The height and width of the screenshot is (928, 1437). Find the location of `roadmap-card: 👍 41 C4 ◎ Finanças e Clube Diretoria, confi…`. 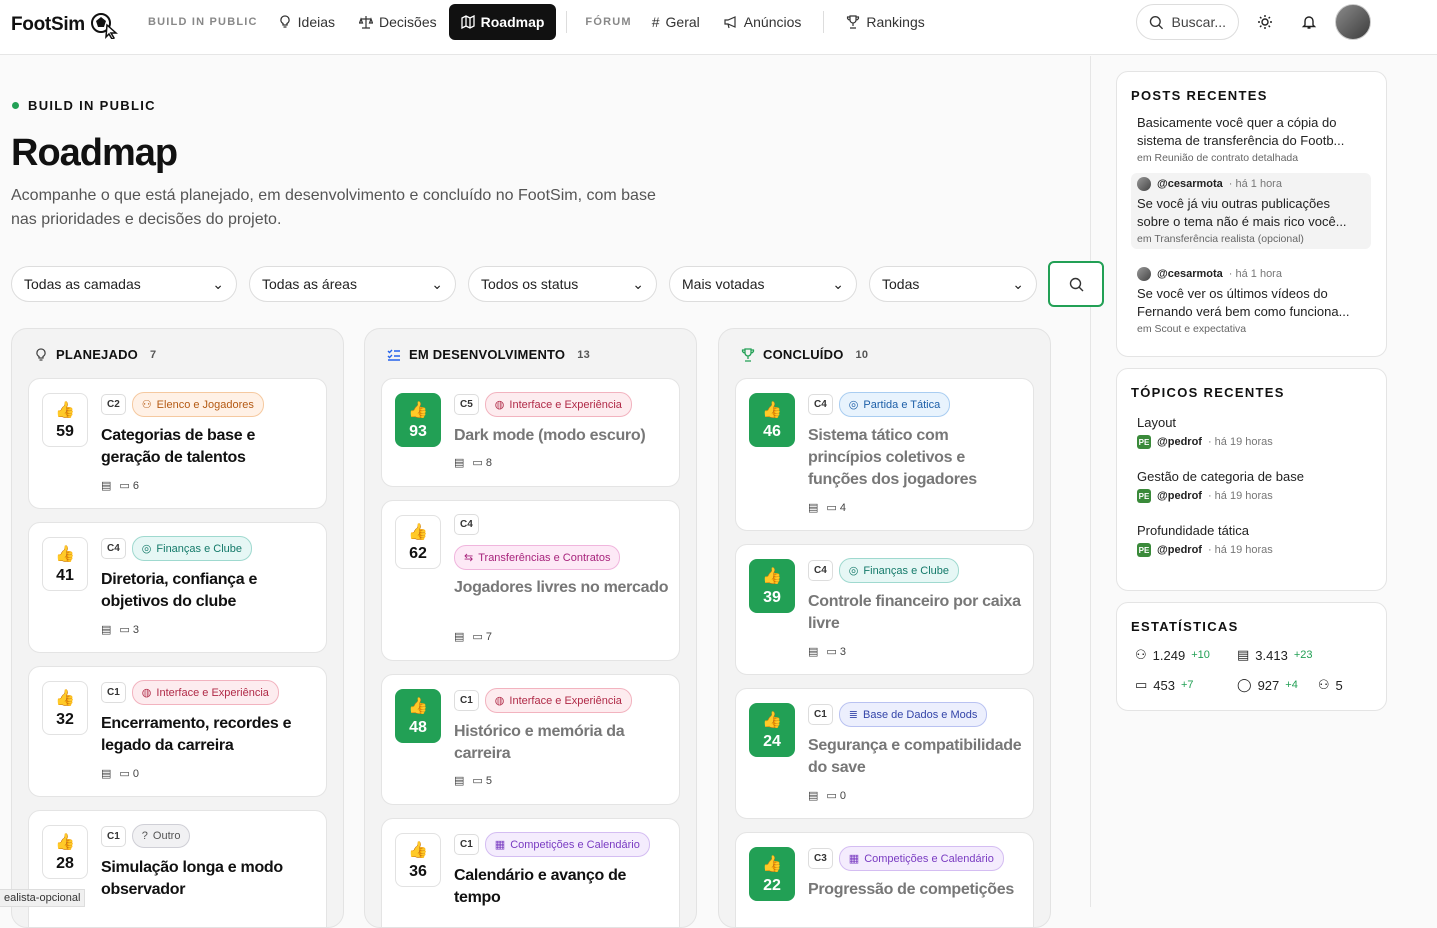

roadmap-card: 👍 41 C4 ◎ Finanças e Clube Diretoria, confi… is located at coordinates (177, 587).